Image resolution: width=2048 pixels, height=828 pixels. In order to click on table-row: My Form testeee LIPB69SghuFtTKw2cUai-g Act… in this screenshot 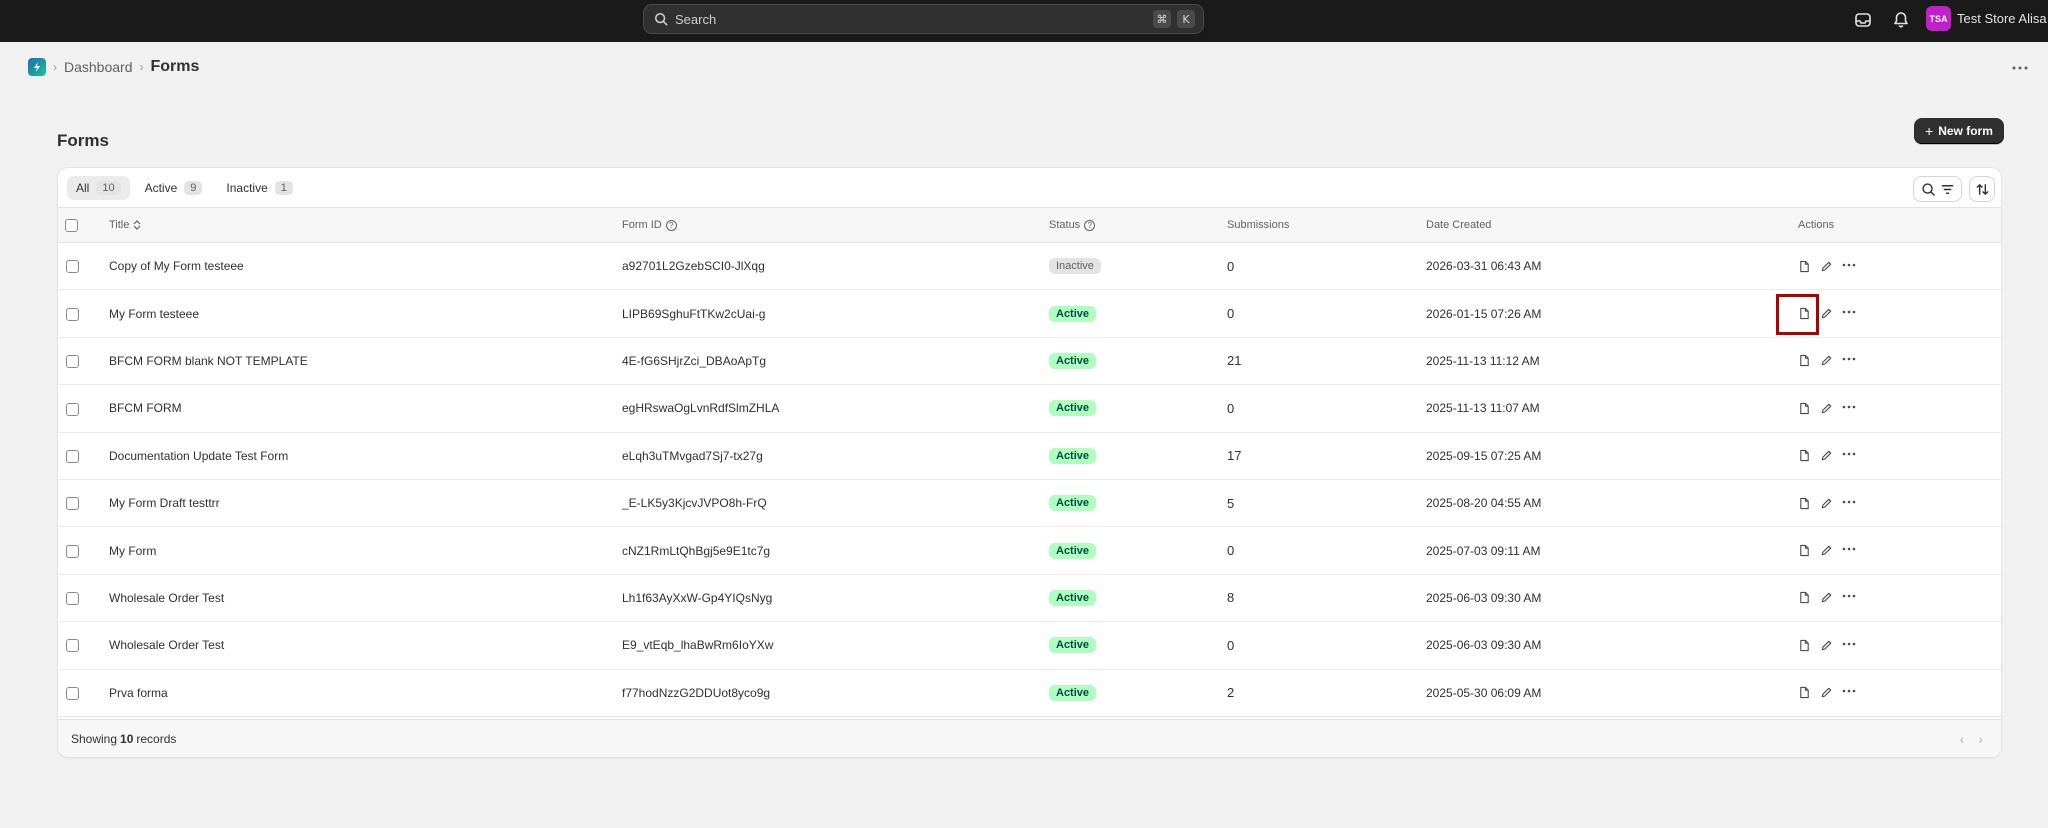, I will do `click(1029, 314)`.